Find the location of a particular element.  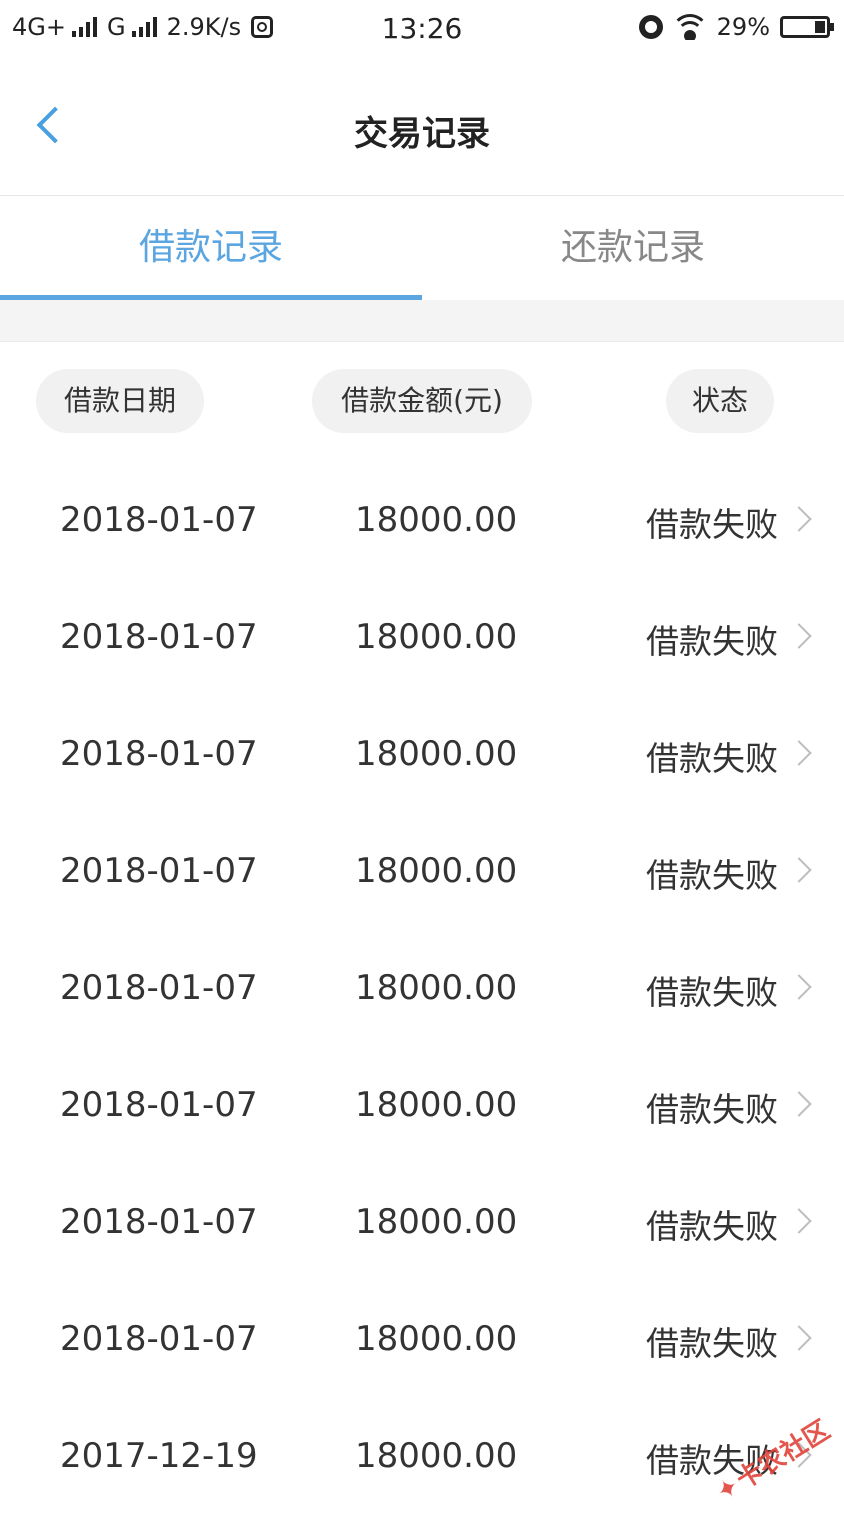

tab-repayment-records: 还款记录 is located at coordinates (633, 248).